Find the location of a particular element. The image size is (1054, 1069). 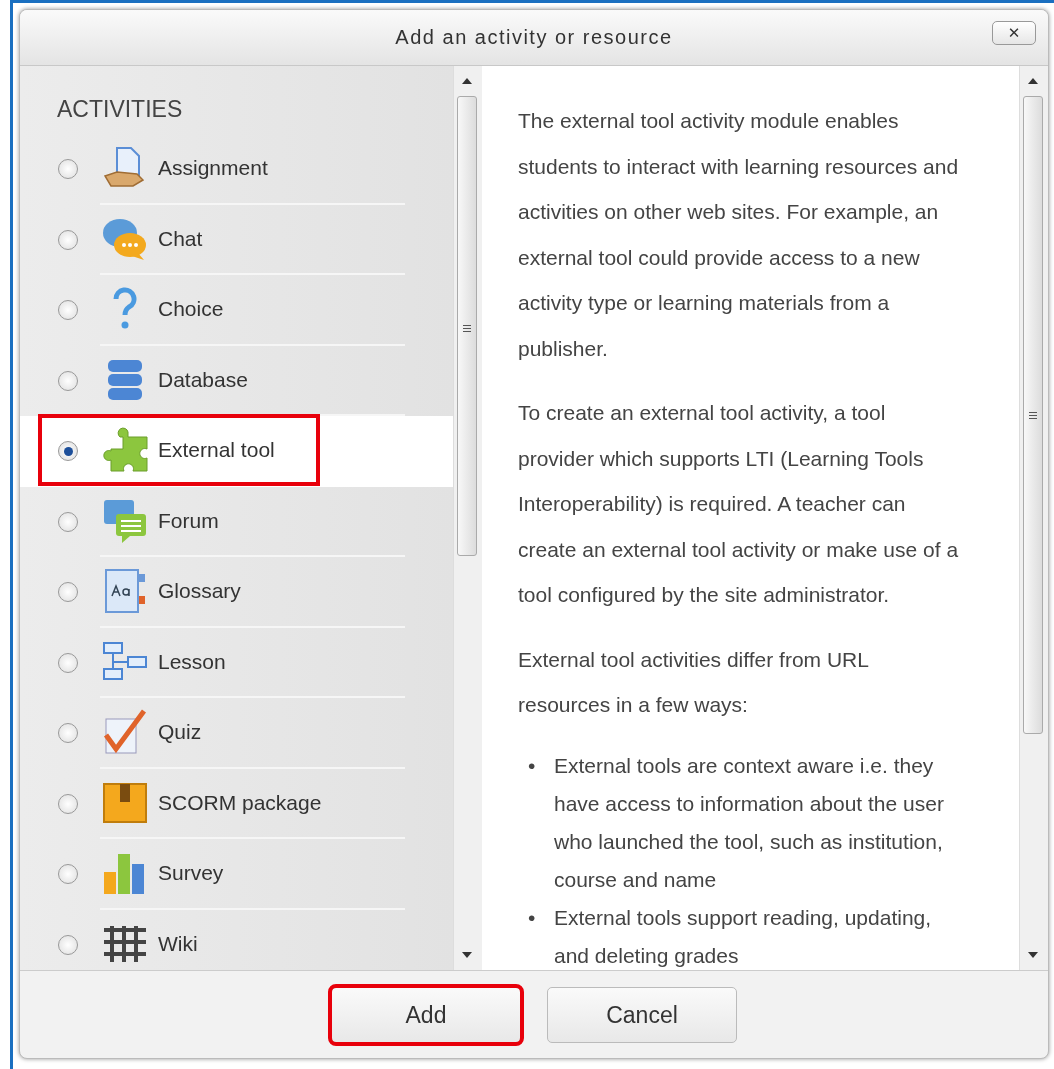

activity-label: Chat is located at coordinates (180, 238).